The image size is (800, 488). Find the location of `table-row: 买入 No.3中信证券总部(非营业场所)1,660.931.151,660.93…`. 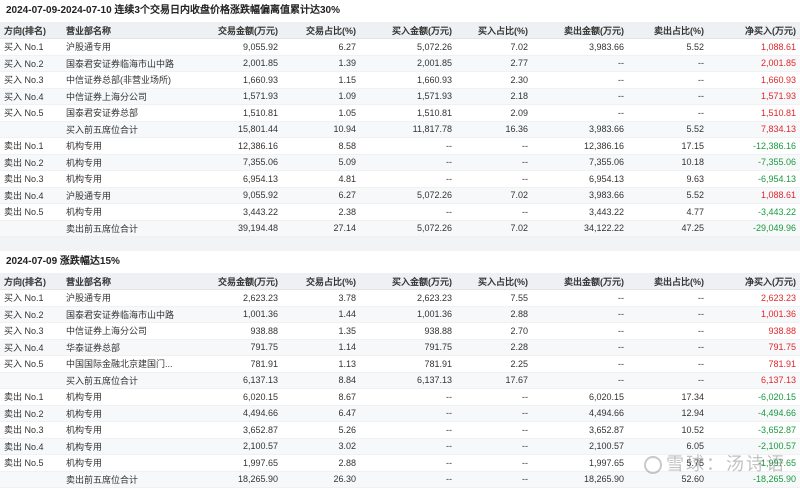

table-row: 买入 No.3中信证券总部(非营业场所)1,660.931.151,660.93… is located at coordinates (400, 80).